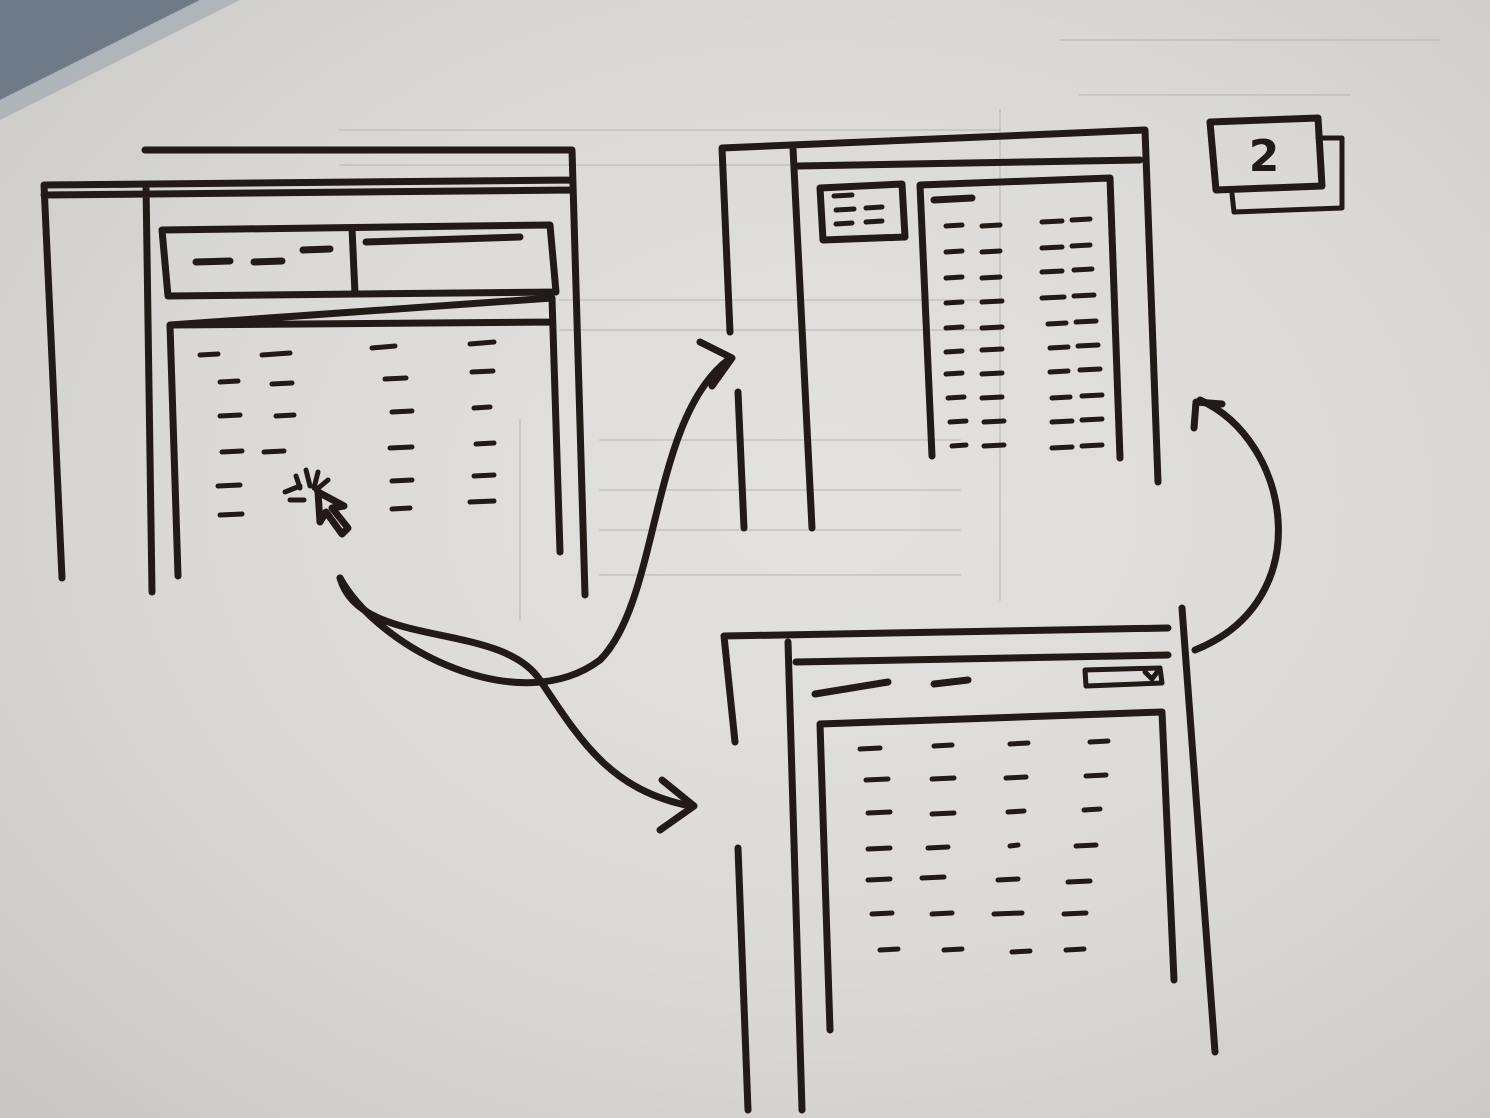 The height and width of the screenshot is (1118, 1490). Describe the element at coordinates (984, 846) in the screenshot. I see `screen-3-table-rows` at that location.